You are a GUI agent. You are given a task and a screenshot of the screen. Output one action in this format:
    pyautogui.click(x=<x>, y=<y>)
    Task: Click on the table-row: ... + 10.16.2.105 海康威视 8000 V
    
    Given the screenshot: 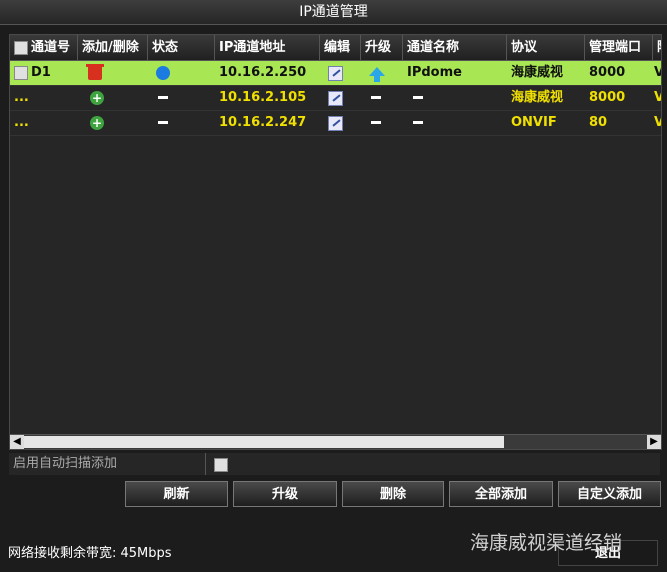 What is the action you would take?
    pyautogui.click(x=335, y=98)
    